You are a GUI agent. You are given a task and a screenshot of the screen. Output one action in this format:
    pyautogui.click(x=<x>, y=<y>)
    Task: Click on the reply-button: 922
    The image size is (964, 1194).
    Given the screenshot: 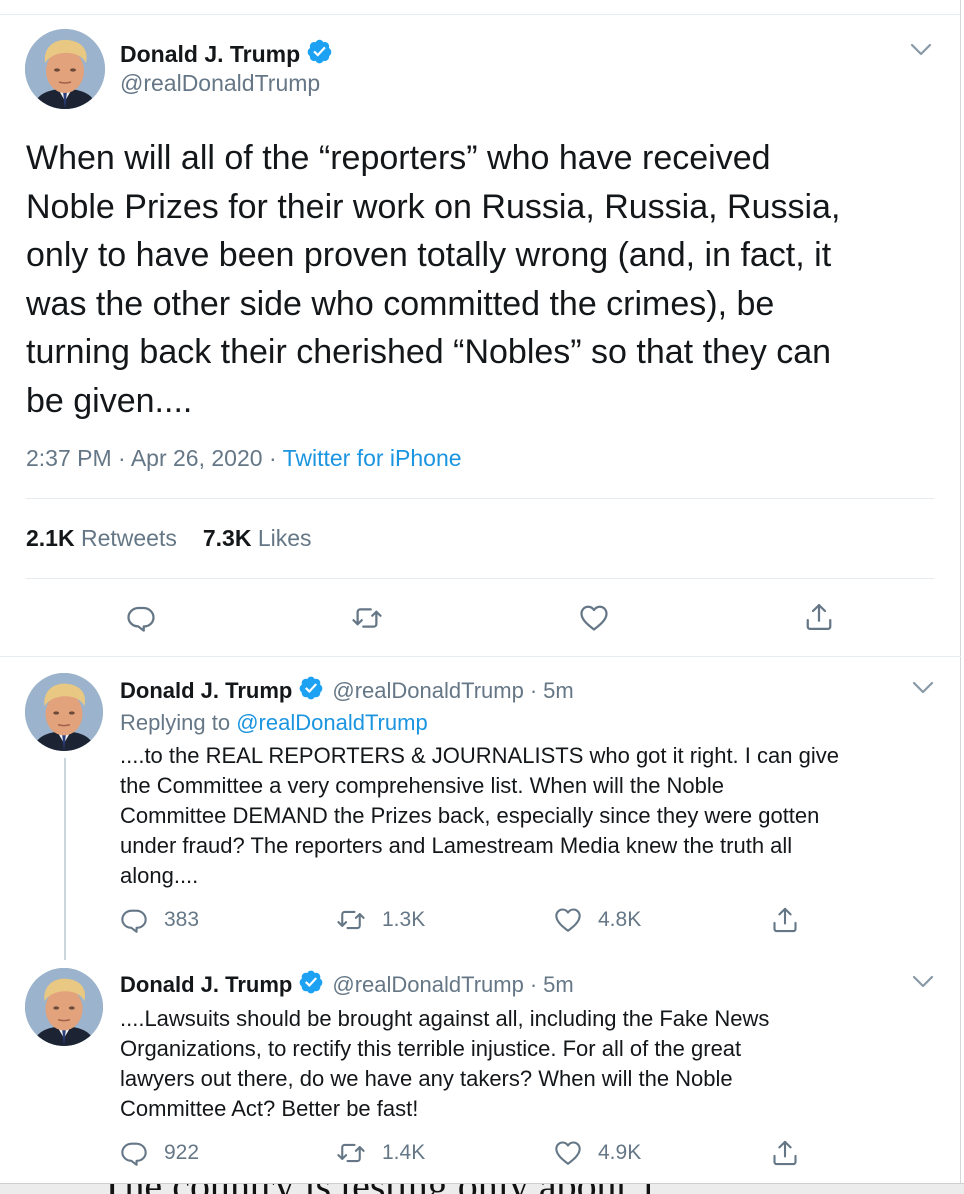 What is the action you would take?
    pyautogui.click(x=159, y=1153)
    